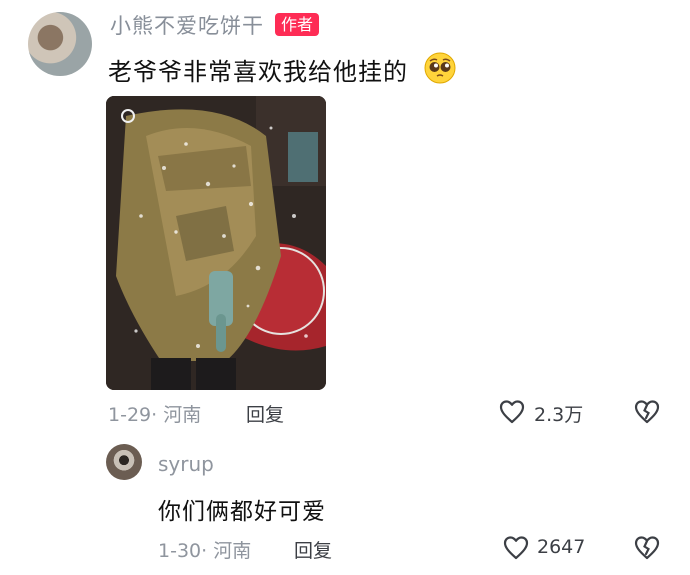  I want to click on reply-avatar, so click(124, 462).